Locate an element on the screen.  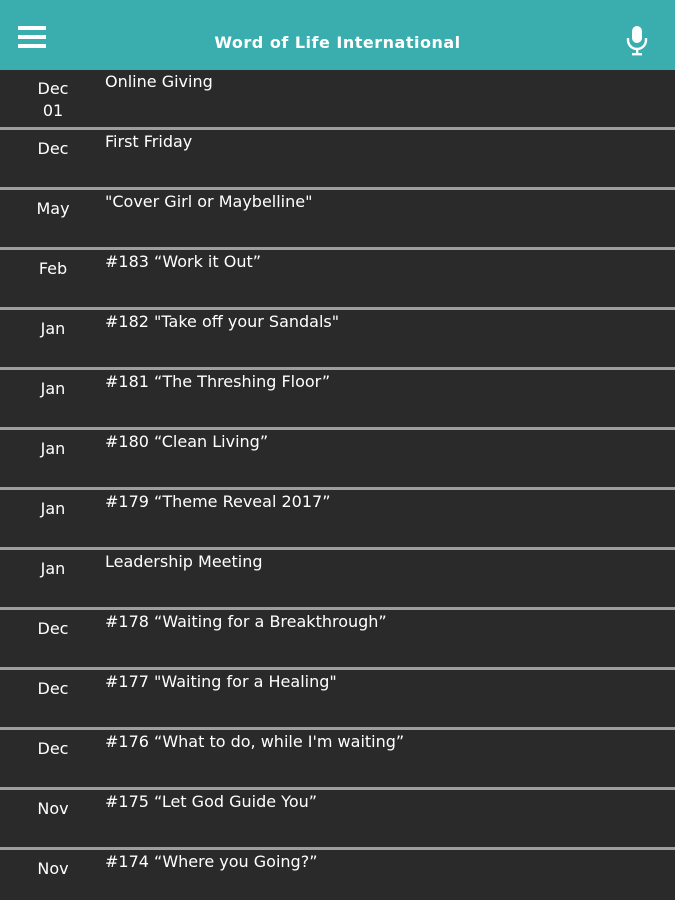
list-item: Jan #182 "Take off your Sandals" is located at coordinates (337, 340).